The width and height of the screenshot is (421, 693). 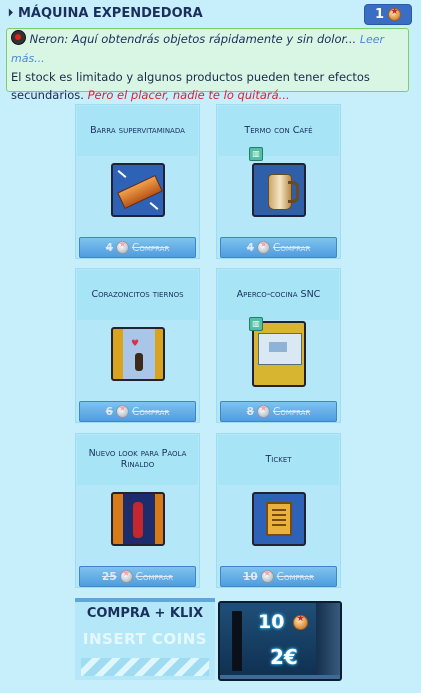 What do you see at coordinates (278, 294) in the screenshot?
I see `product-name: Aperco-cocina SNC` at bounding box center [278, 294].